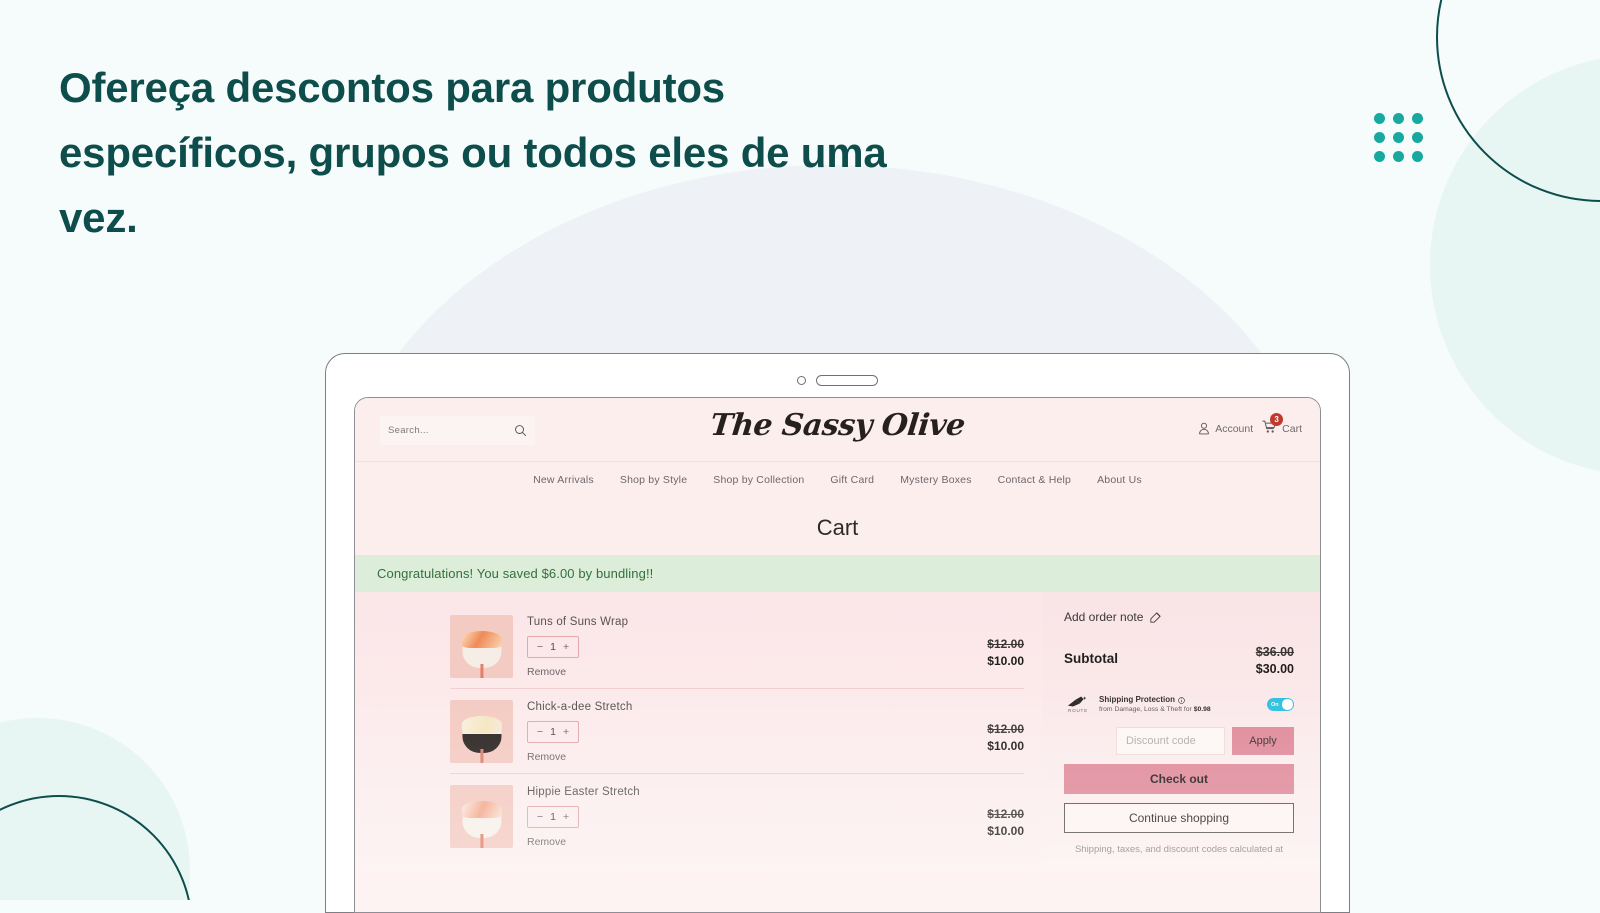  I want to click on nav-item-new-arrivals: New Arrivals, so click(563, 480).